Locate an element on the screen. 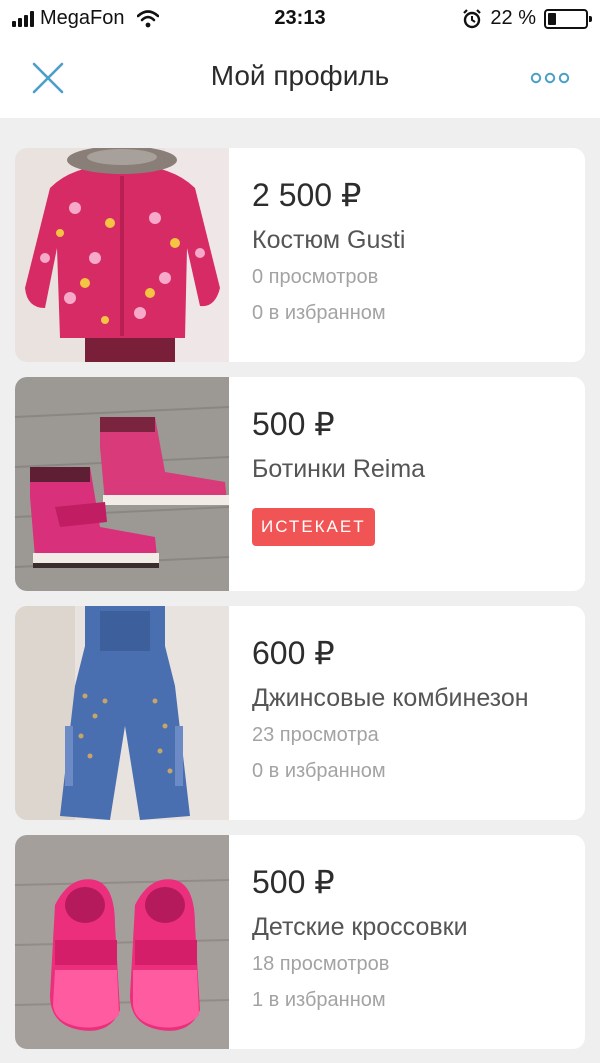  navigation-bar: Мой профиль is located at coordinates (300, 79).